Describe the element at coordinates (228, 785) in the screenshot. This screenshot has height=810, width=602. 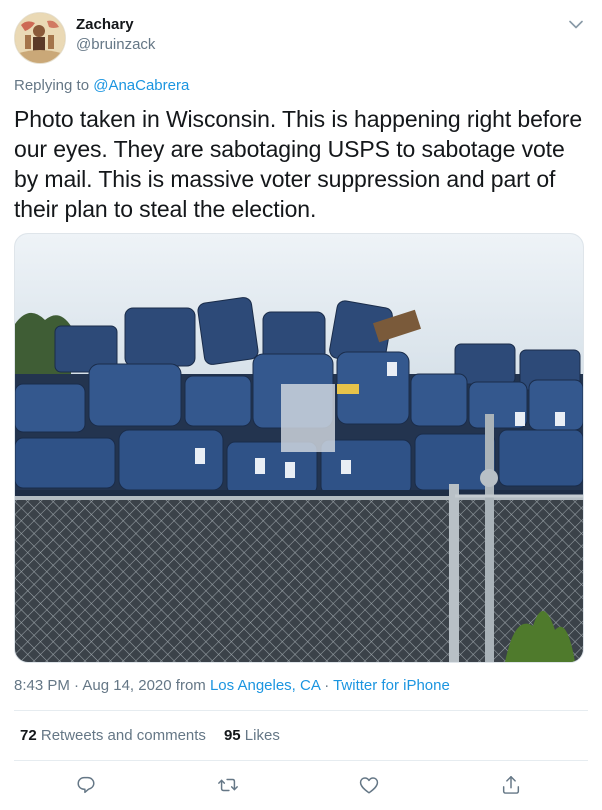
I see `retweet-icon` at that location.